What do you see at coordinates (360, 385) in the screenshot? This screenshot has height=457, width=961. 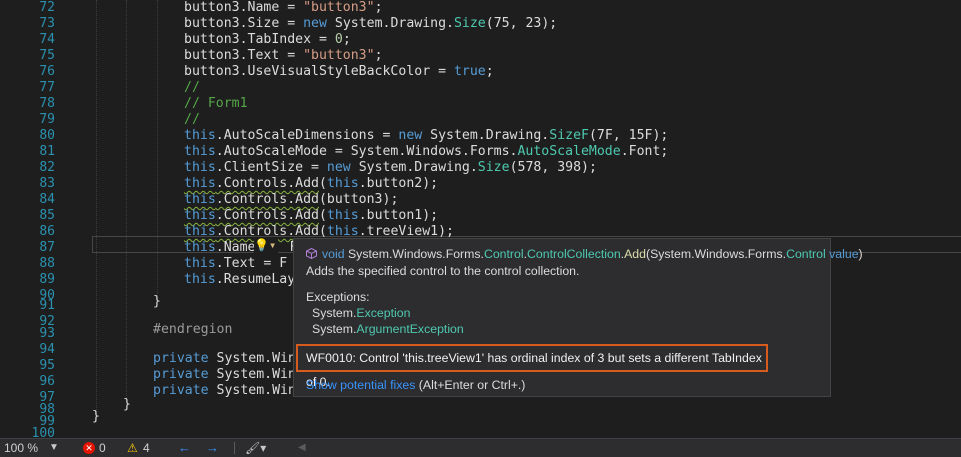 I see `show-potential-fixes-link: Show potential fixes` at bounding box center [360, 385].